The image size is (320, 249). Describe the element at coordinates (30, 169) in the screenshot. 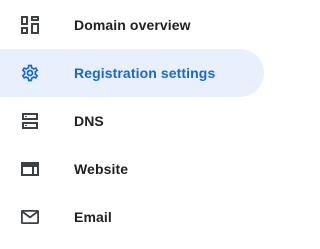

I see `web-icon` at that location.